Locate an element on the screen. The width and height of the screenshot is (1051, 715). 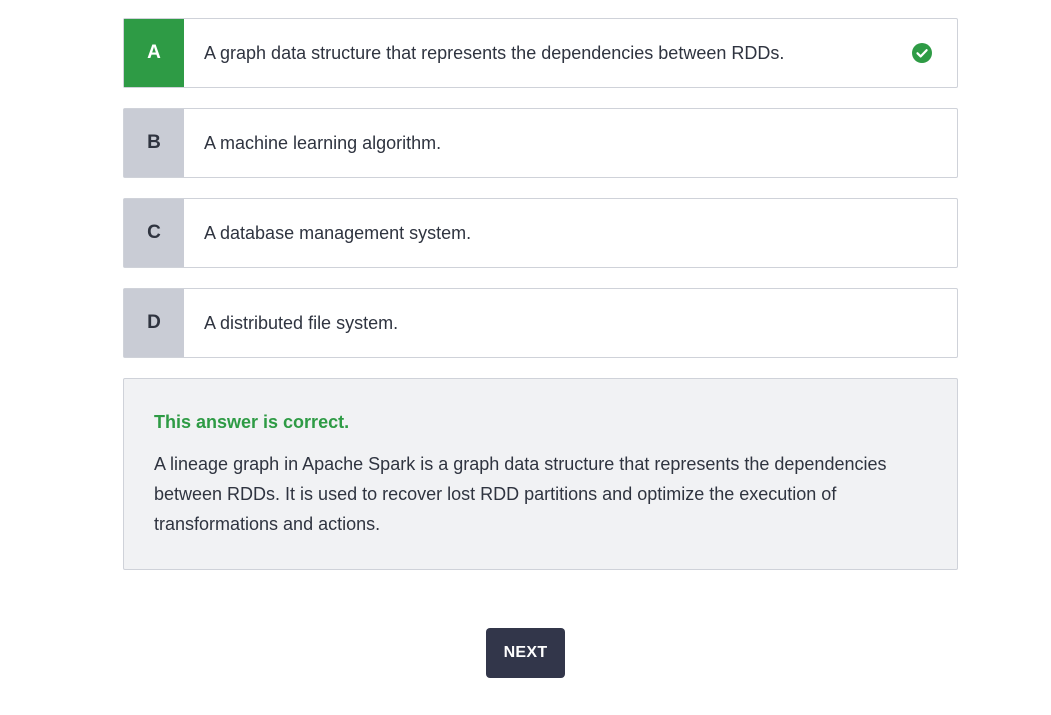
next-button: NEXT is located at coordinates (525, 653).